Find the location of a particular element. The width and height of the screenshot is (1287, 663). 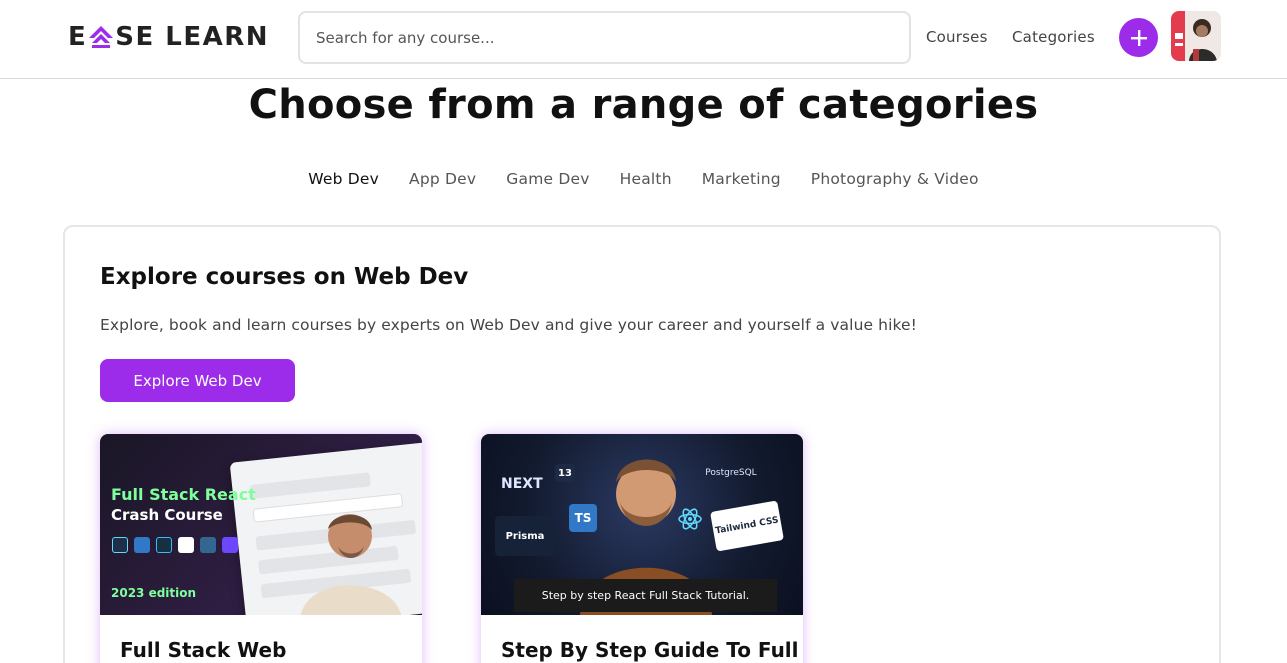

prisma-tile: Prisma is located at coordinates (525, 536).